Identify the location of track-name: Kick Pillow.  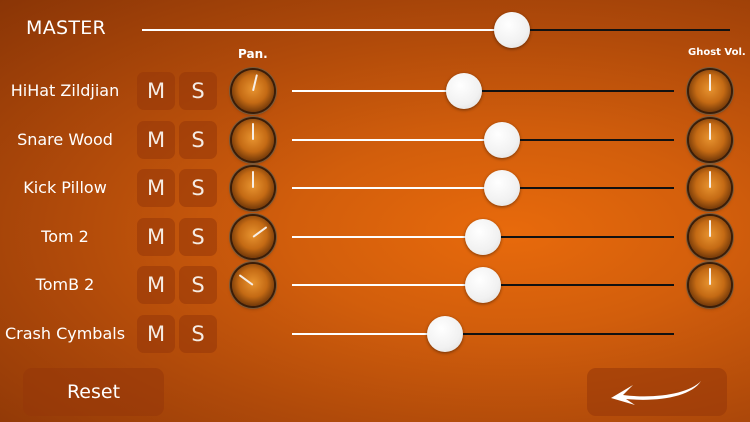
(65, 187).